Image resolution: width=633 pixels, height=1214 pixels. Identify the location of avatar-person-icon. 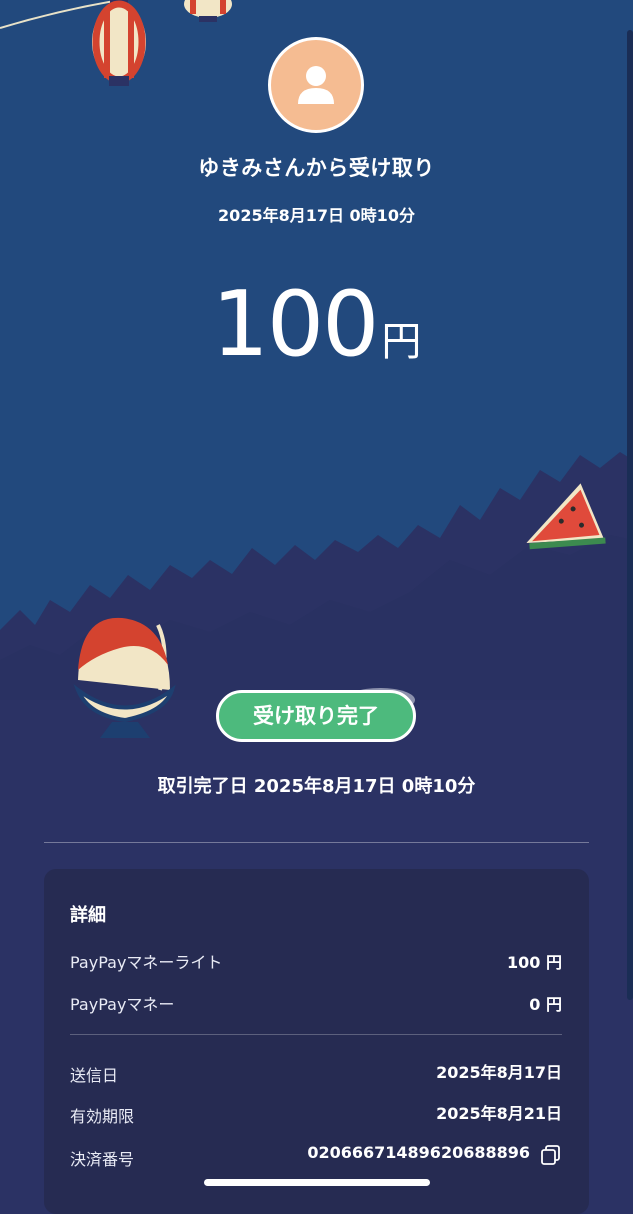
(316, 85).